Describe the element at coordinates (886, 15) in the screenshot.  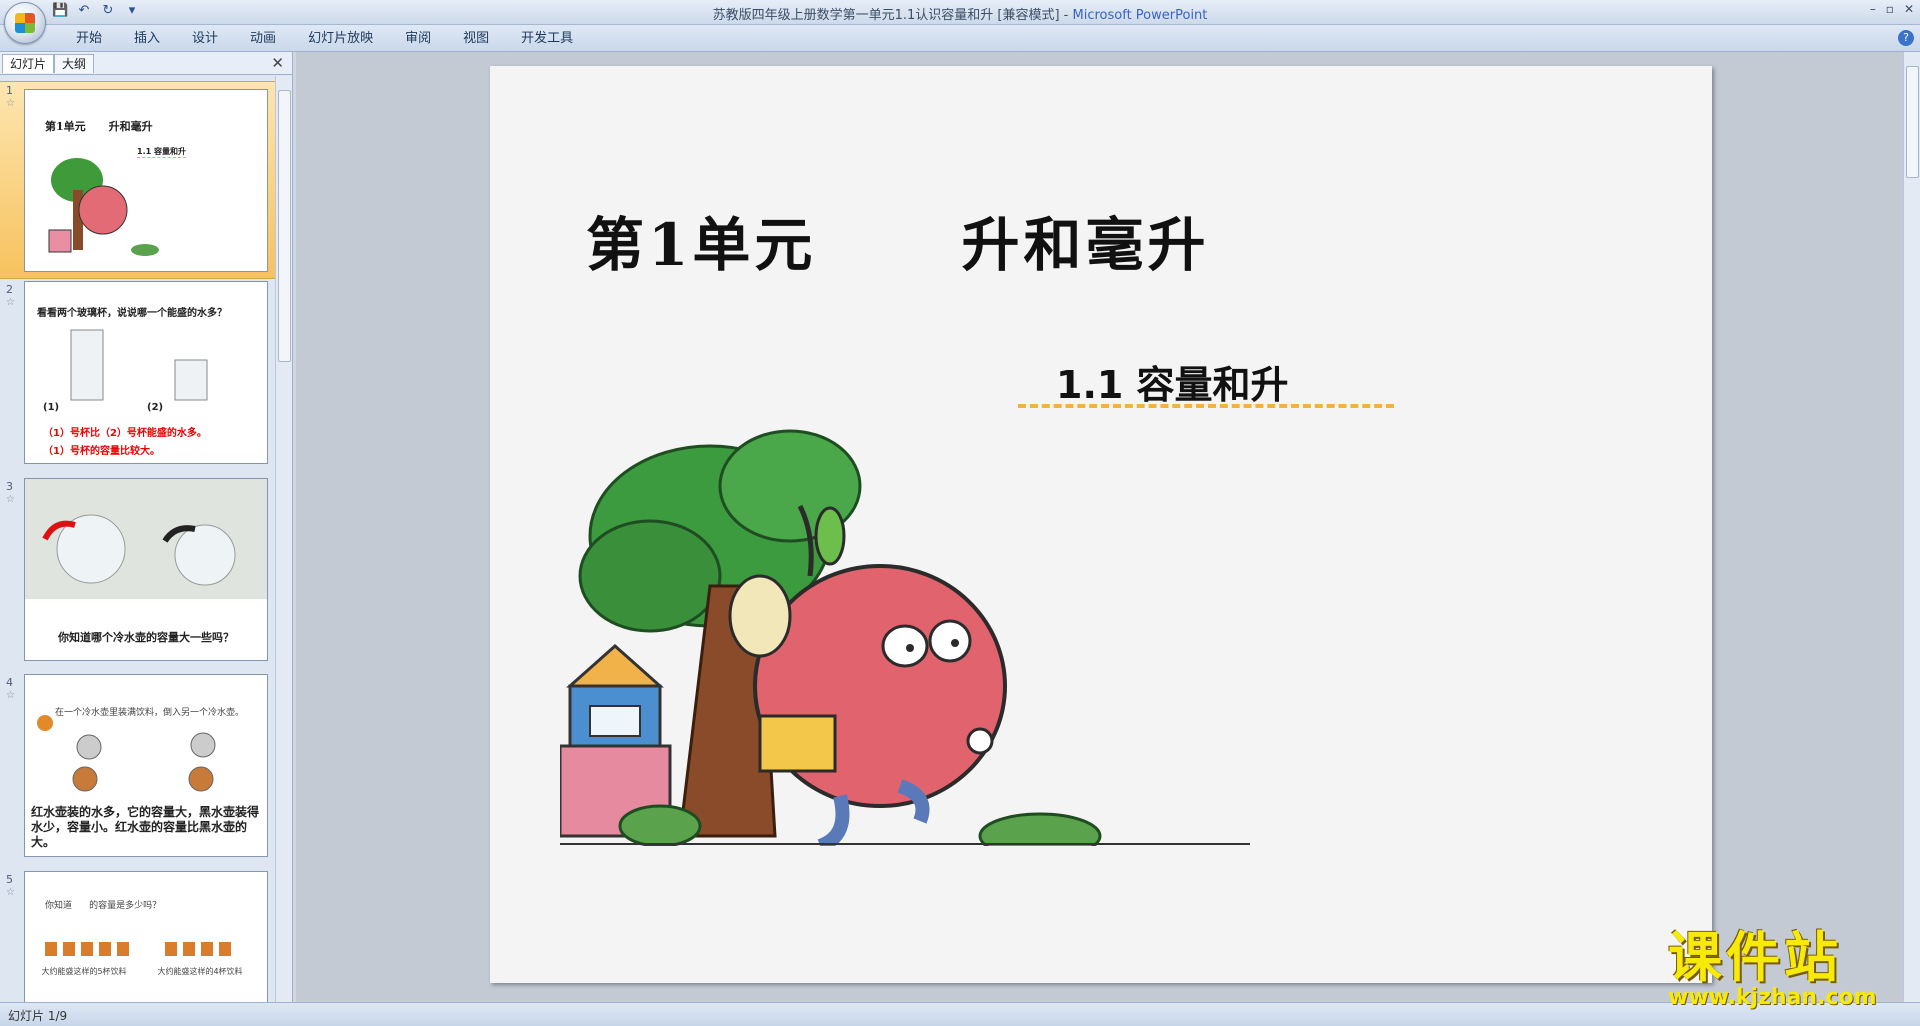
I see `document-title: 苏教版四年级上册数学第一单元1.1认识容量和升 [兼容模式]` at that location.